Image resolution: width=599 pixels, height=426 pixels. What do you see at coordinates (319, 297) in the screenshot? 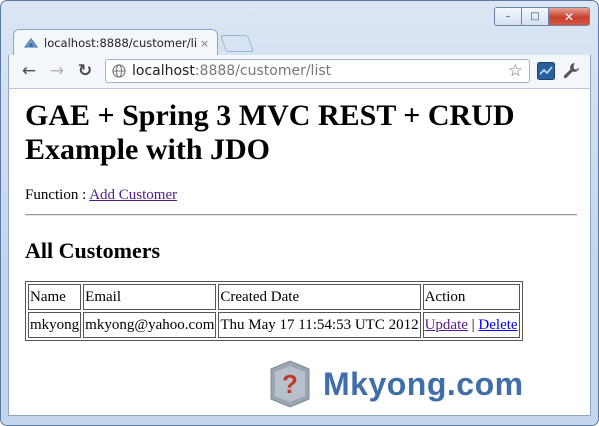
I see `column-header-created-date: Created Date` at bounding box center [319, 297].